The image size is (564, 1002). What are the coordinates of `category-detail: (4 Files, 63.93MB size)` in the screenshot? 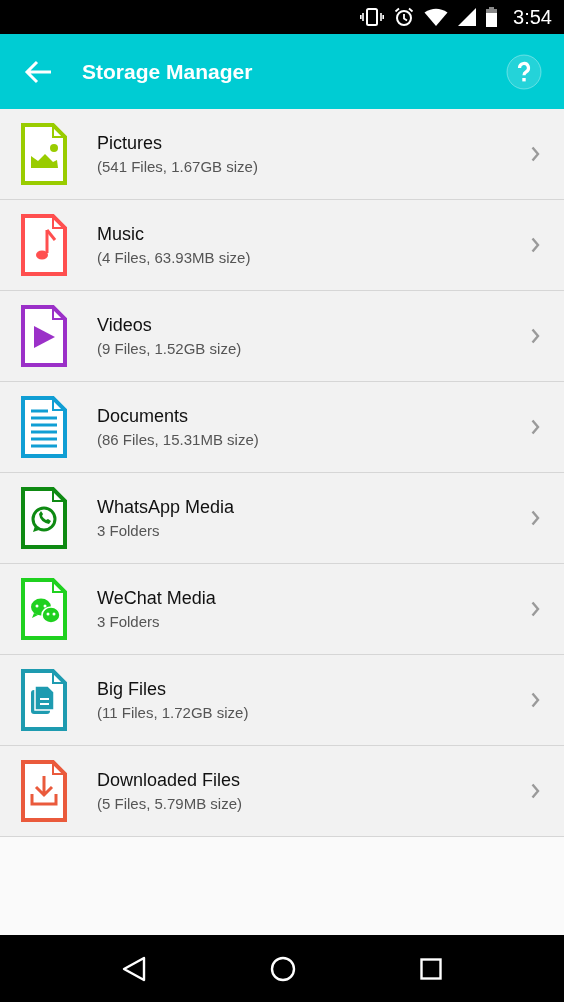 It's located at (174, 257).